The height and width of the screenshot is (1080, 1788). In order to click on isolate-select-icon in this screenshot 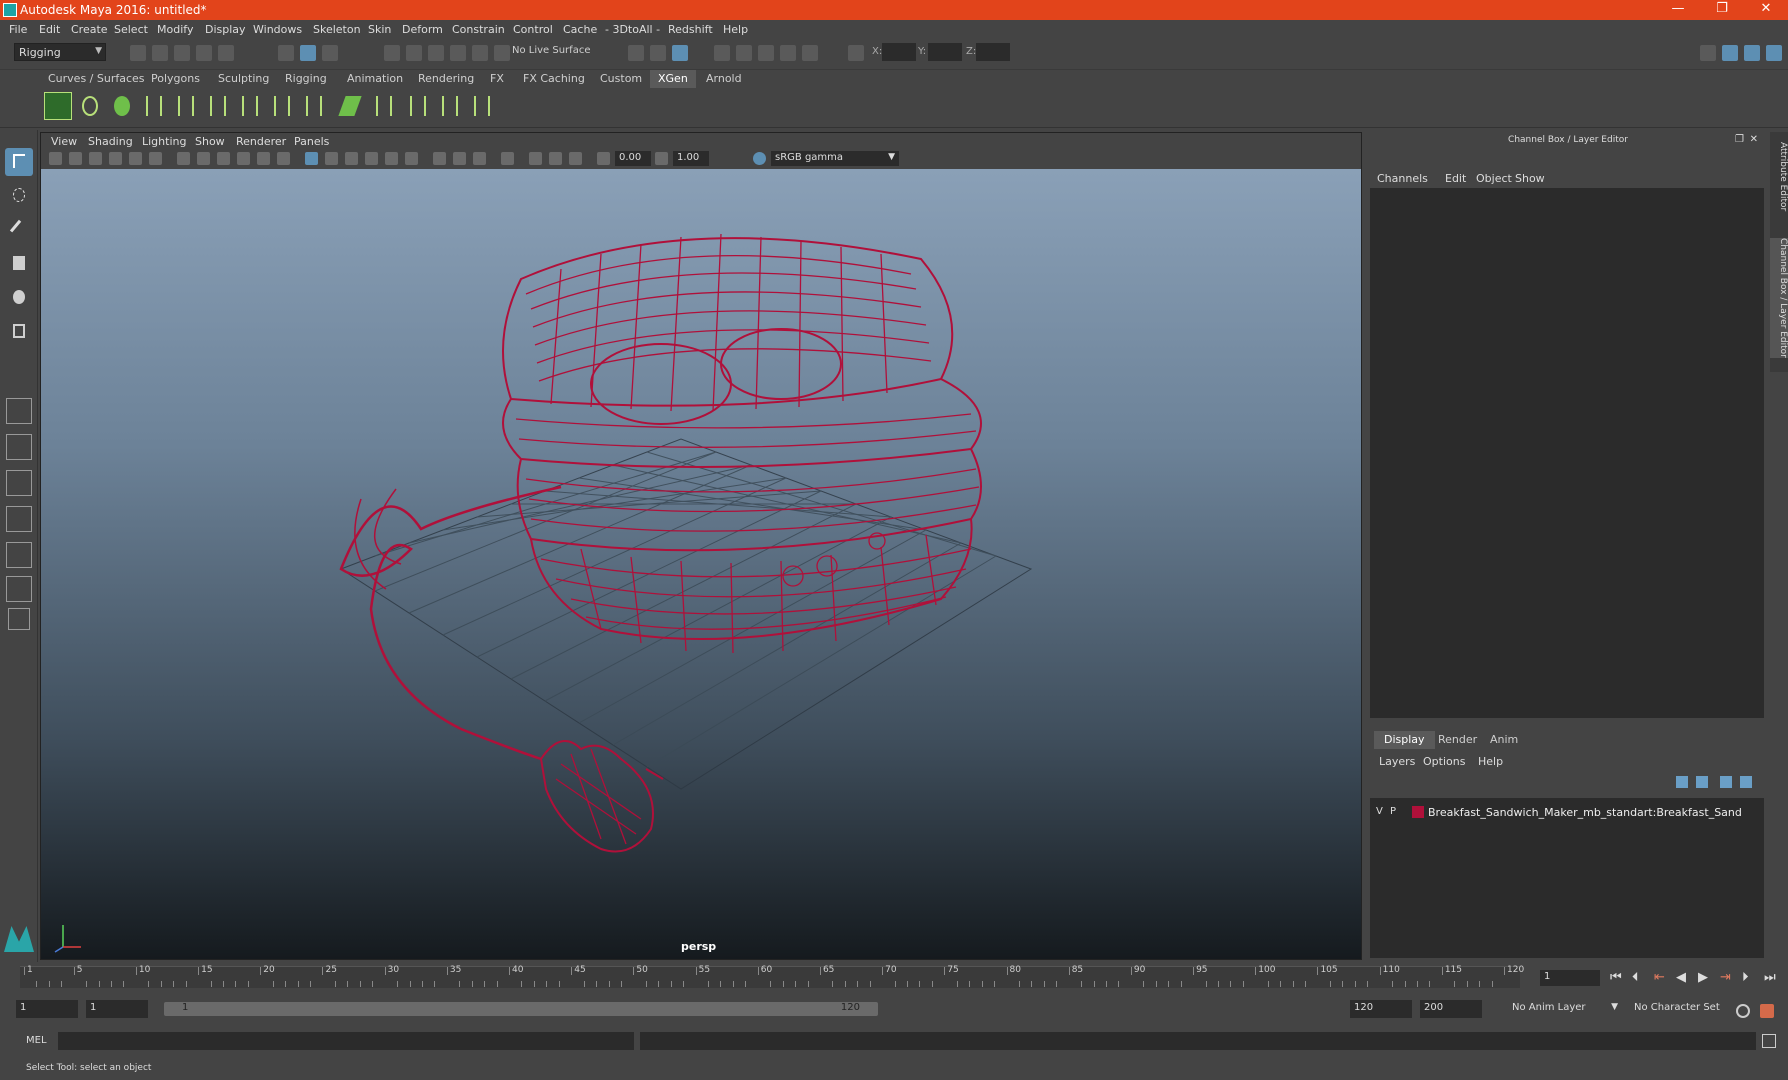, I will do `click(507, 158)`.